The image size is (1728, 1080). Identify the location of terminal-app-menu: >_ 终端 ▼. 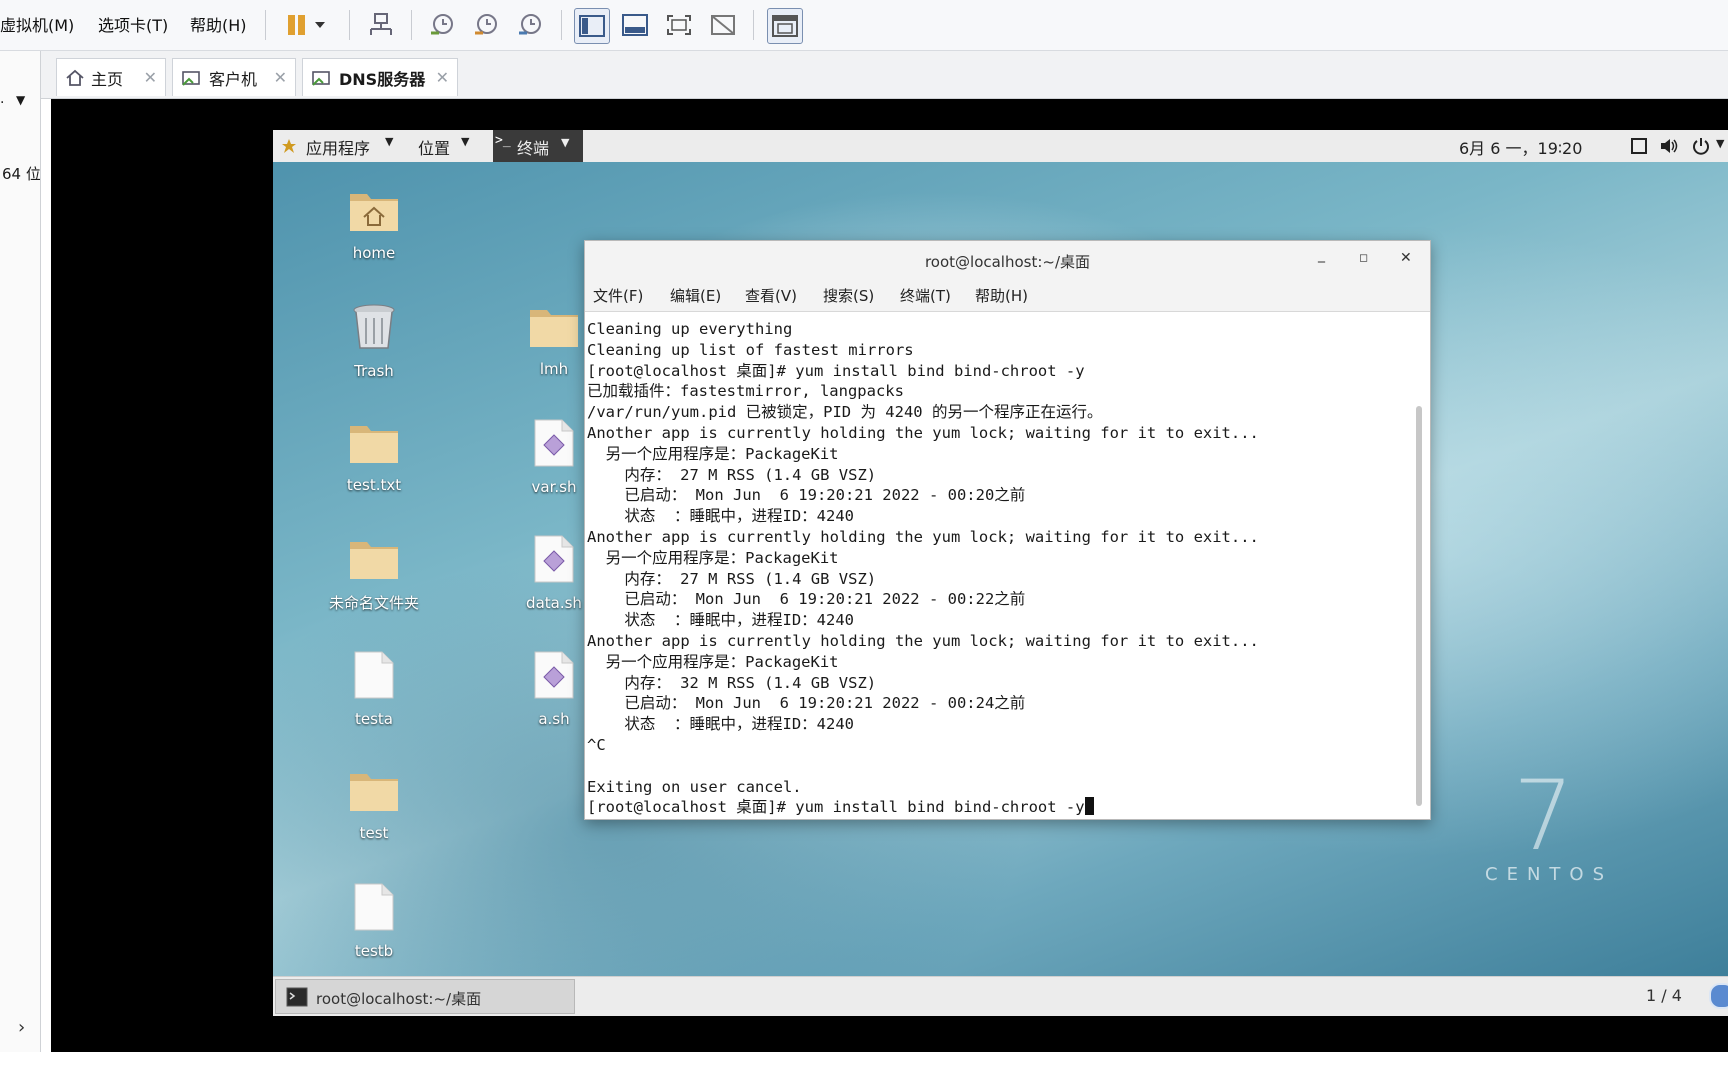
(538, 146).